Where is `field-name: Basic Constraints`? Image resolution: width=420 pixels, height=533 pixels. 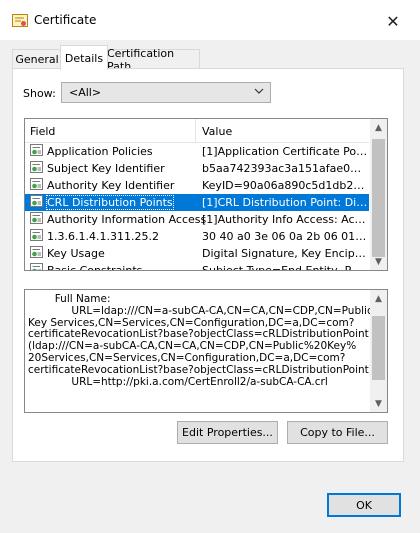 field-name: Basic Constraints is located at coordinates (95, 267).